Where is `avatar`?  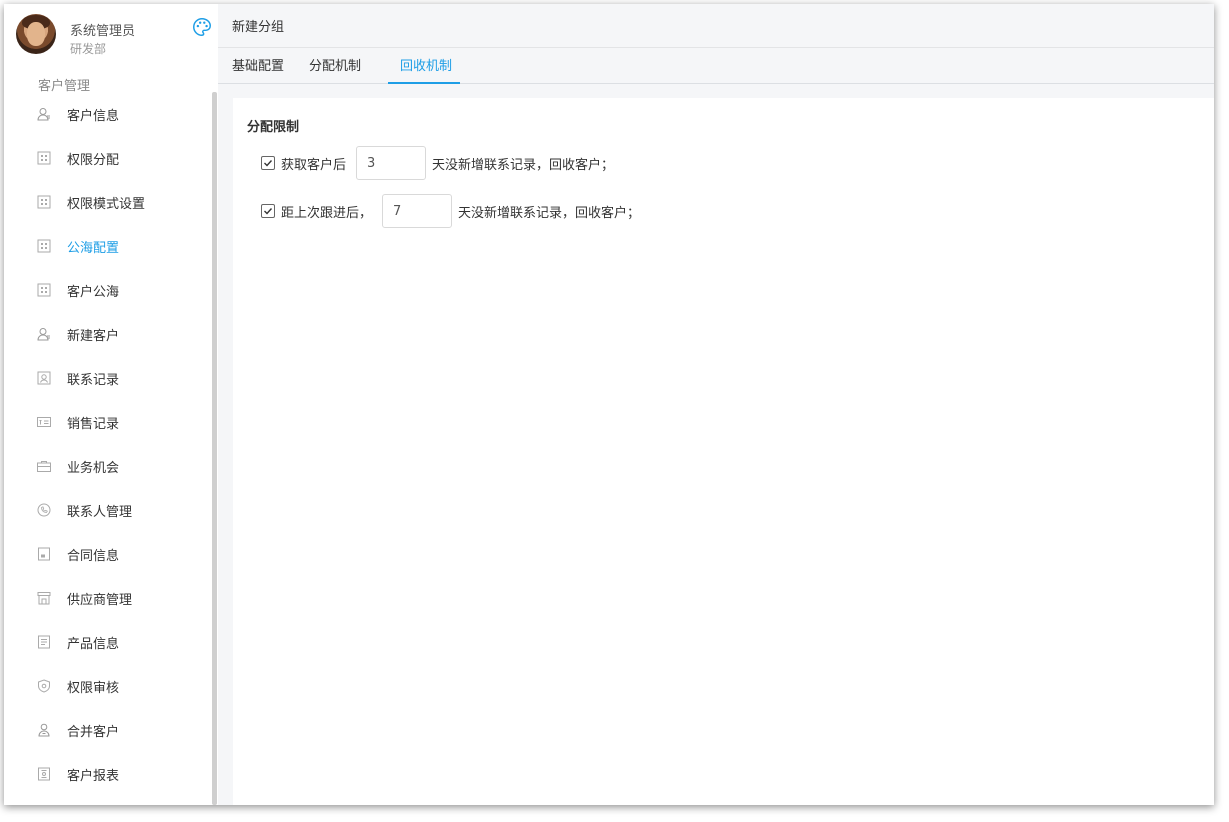 avatar is located at coordinates (36, 34).